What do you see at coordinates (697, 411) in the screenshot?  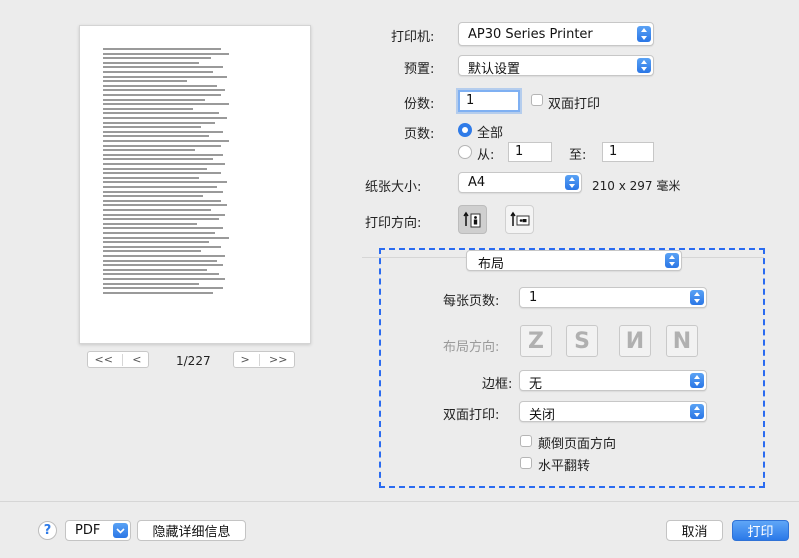 I see `two-sided-stepper-icon` at bounding box center [697, 411].